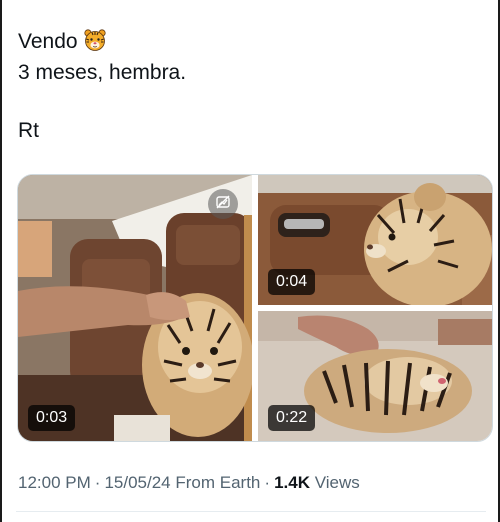 This screenshot has width=500, height=522. I want to click on tweet-text-line-1: Vendo, so click(62, 43).